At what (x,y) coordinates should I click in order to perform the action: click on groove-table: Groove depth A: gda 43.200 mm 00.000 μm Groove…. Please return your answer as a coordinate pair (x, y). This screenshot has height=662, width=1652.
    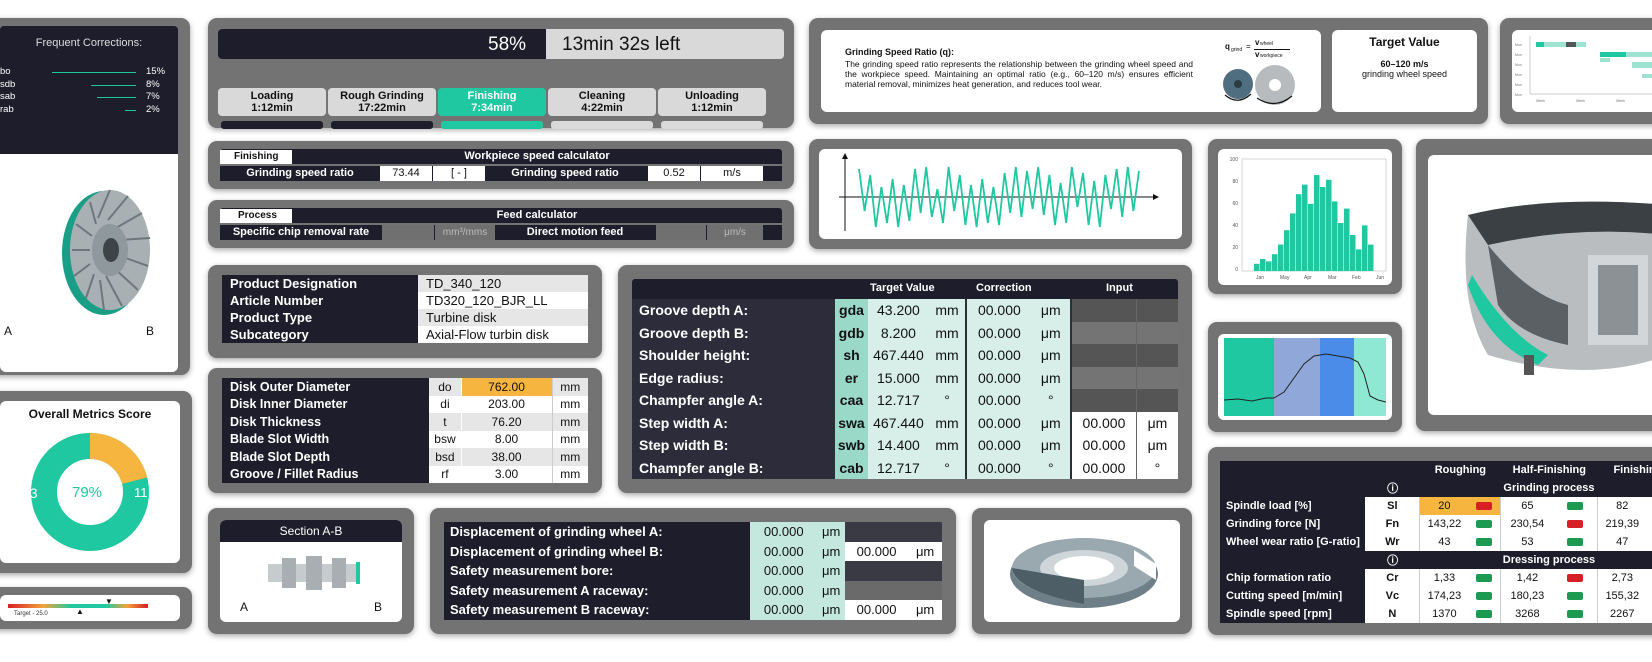
    Looking at the image, I should click on (905, 389).